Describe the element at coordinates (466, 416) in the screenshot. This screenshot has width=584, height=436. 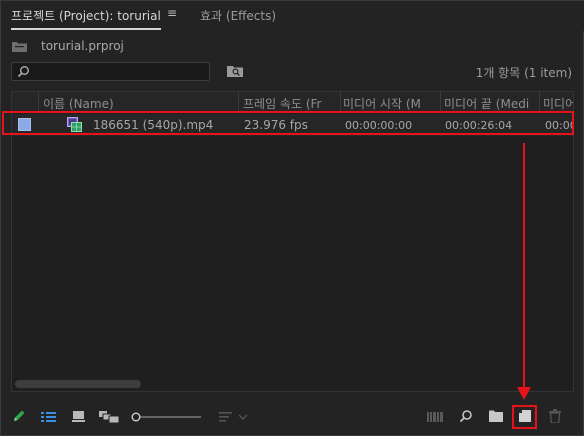
I see `find-icon` at that location.